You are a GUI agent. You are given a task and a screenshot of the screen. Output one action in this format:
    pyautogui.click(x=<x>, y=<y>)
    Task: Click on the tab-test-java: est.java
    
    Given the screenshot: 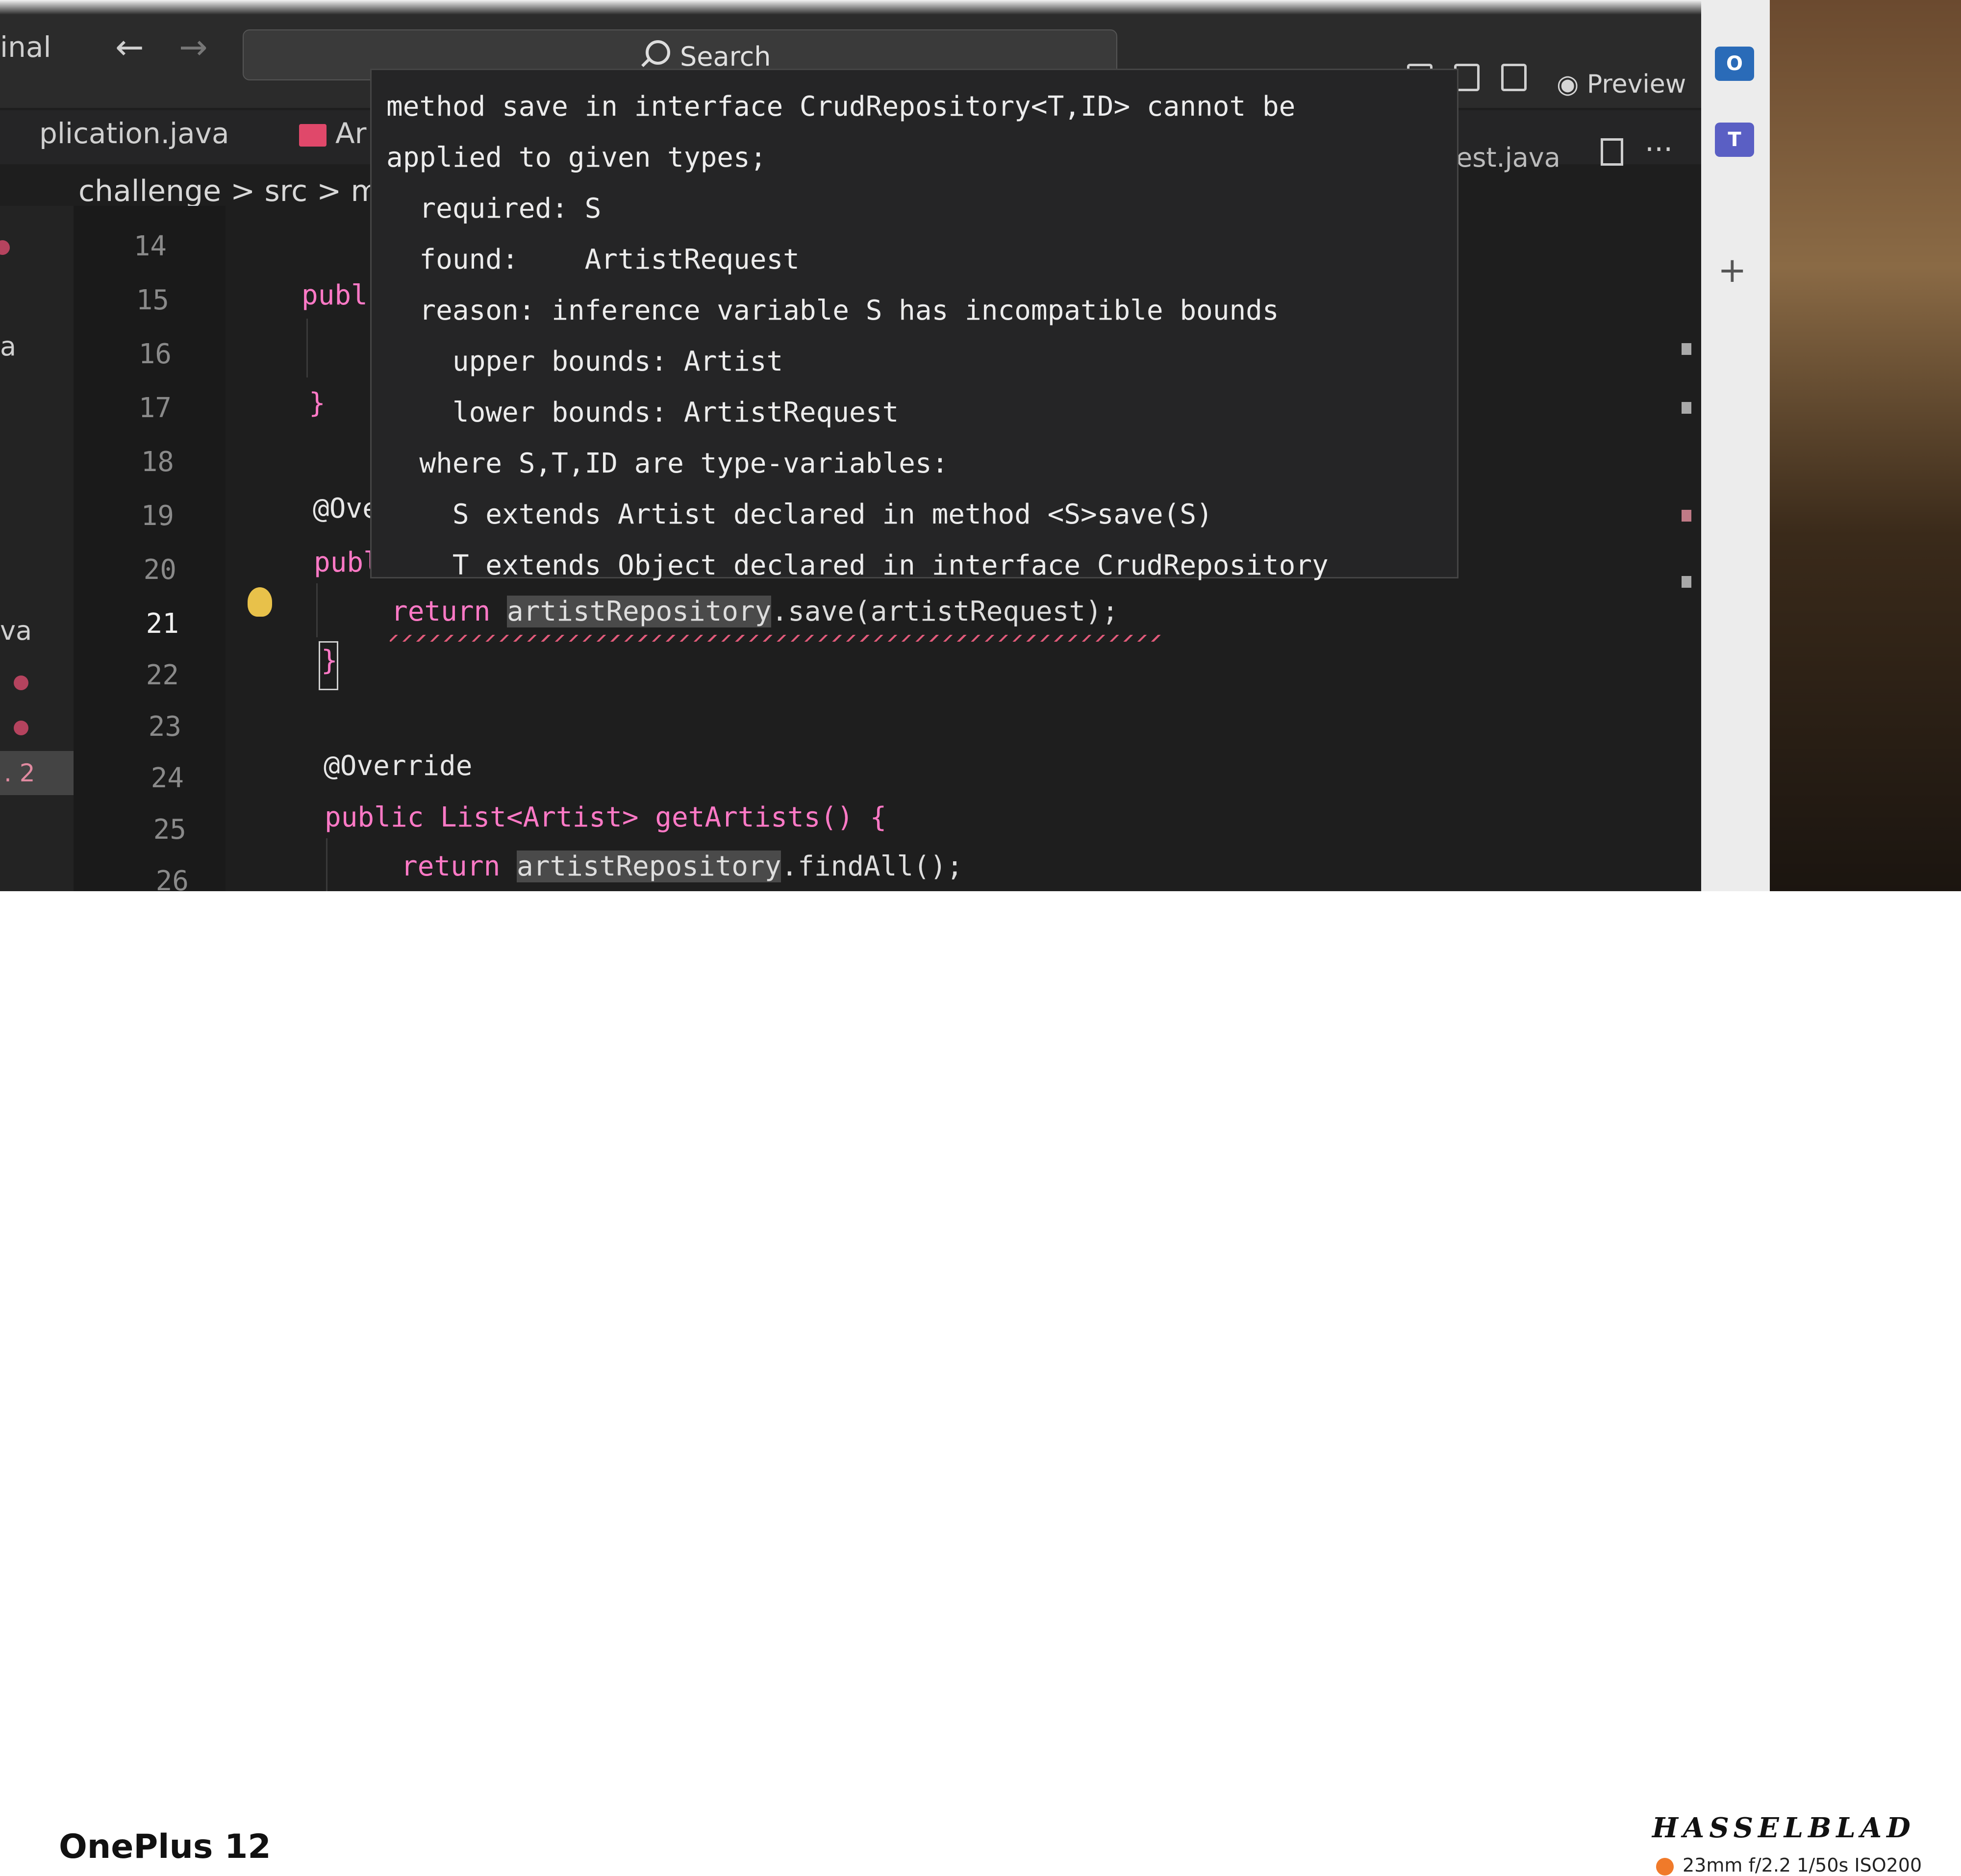 What is the action you would take?
    pyautogui.click(x=1508, y=158)
    